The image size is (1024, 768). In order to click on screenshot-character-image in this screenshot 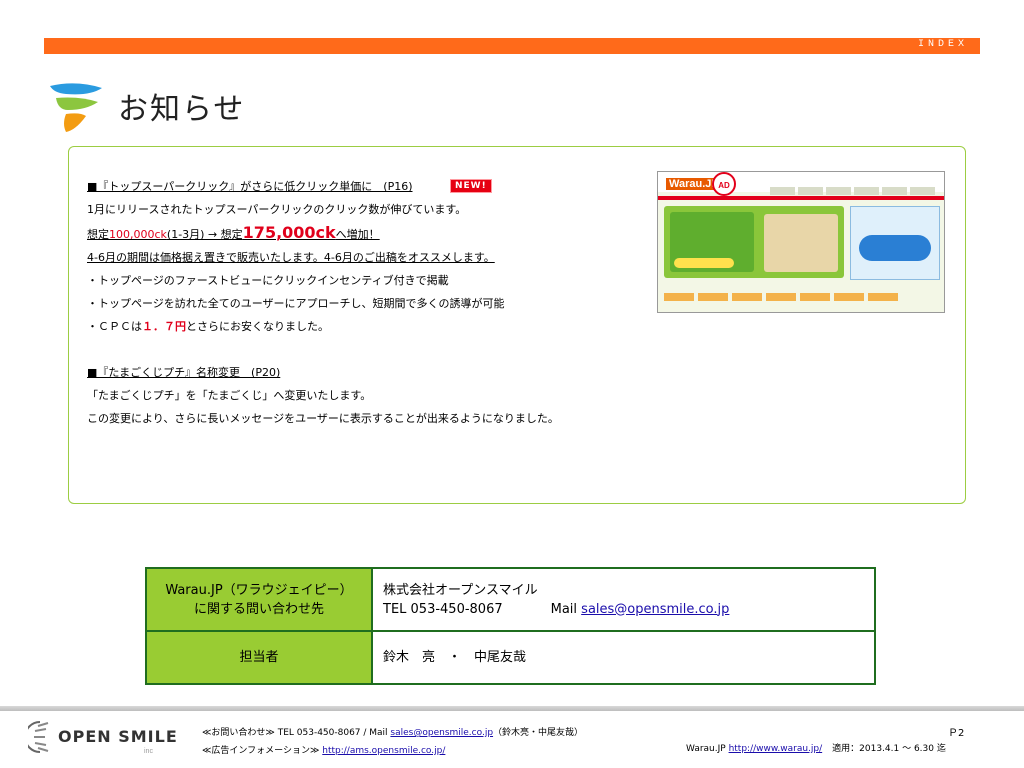, I will do `click(801, 243)`.